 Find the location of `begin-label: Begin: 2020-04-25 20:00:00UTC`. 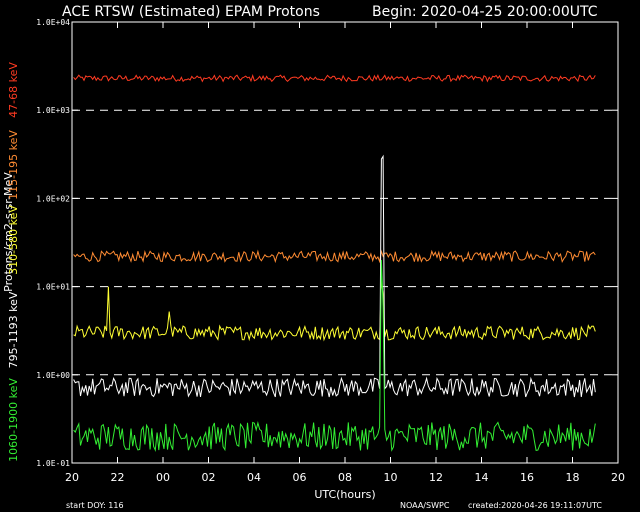

begin-label: Begin: 2020-04-25 20:00:00UTC is located at coordinates (485, 12).